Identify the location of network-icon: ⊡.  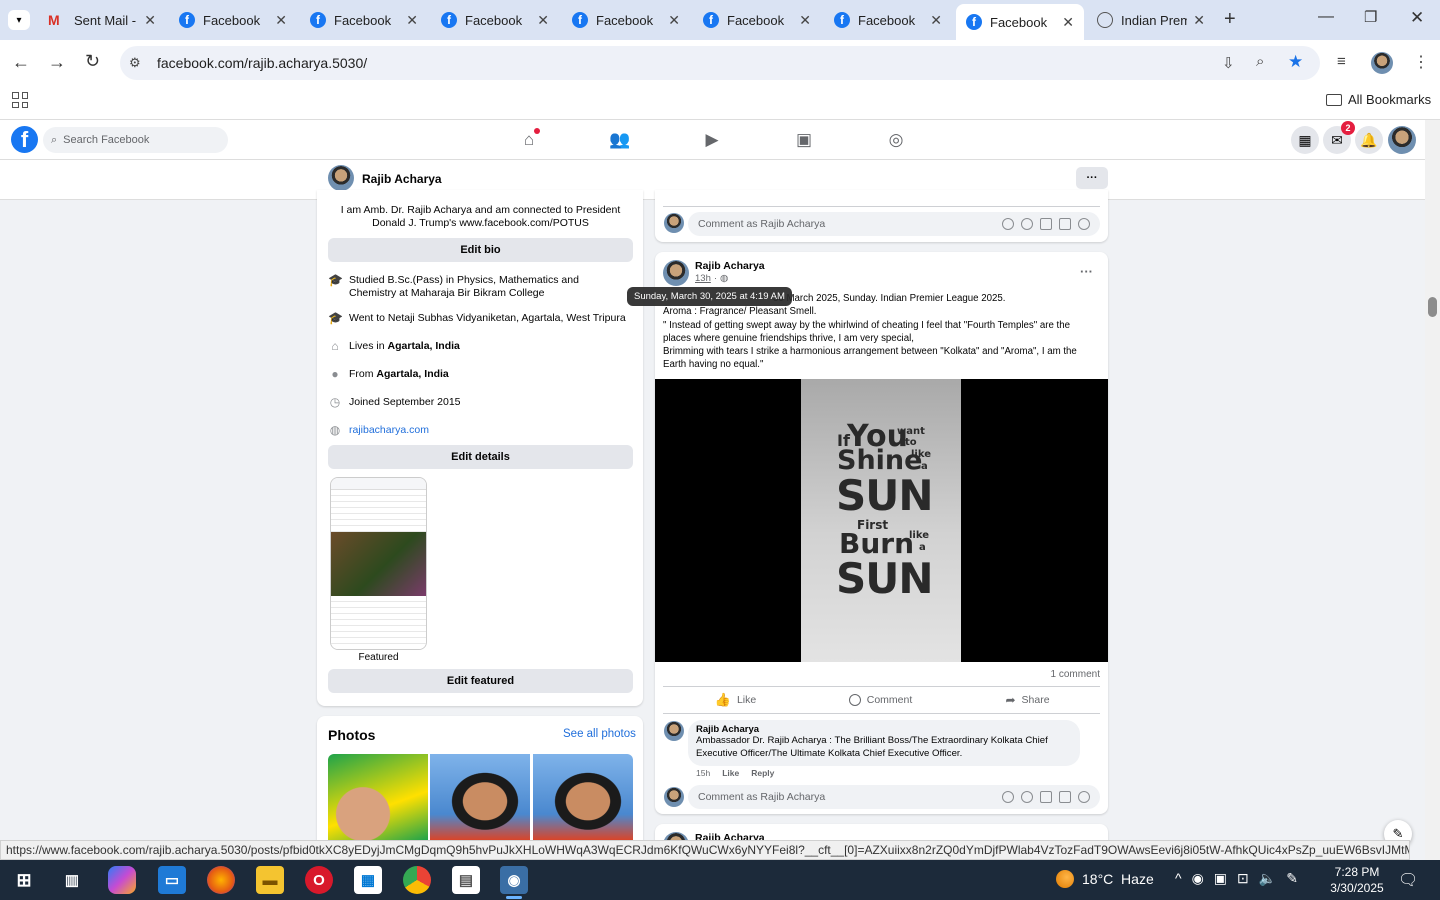
(1243, 878).